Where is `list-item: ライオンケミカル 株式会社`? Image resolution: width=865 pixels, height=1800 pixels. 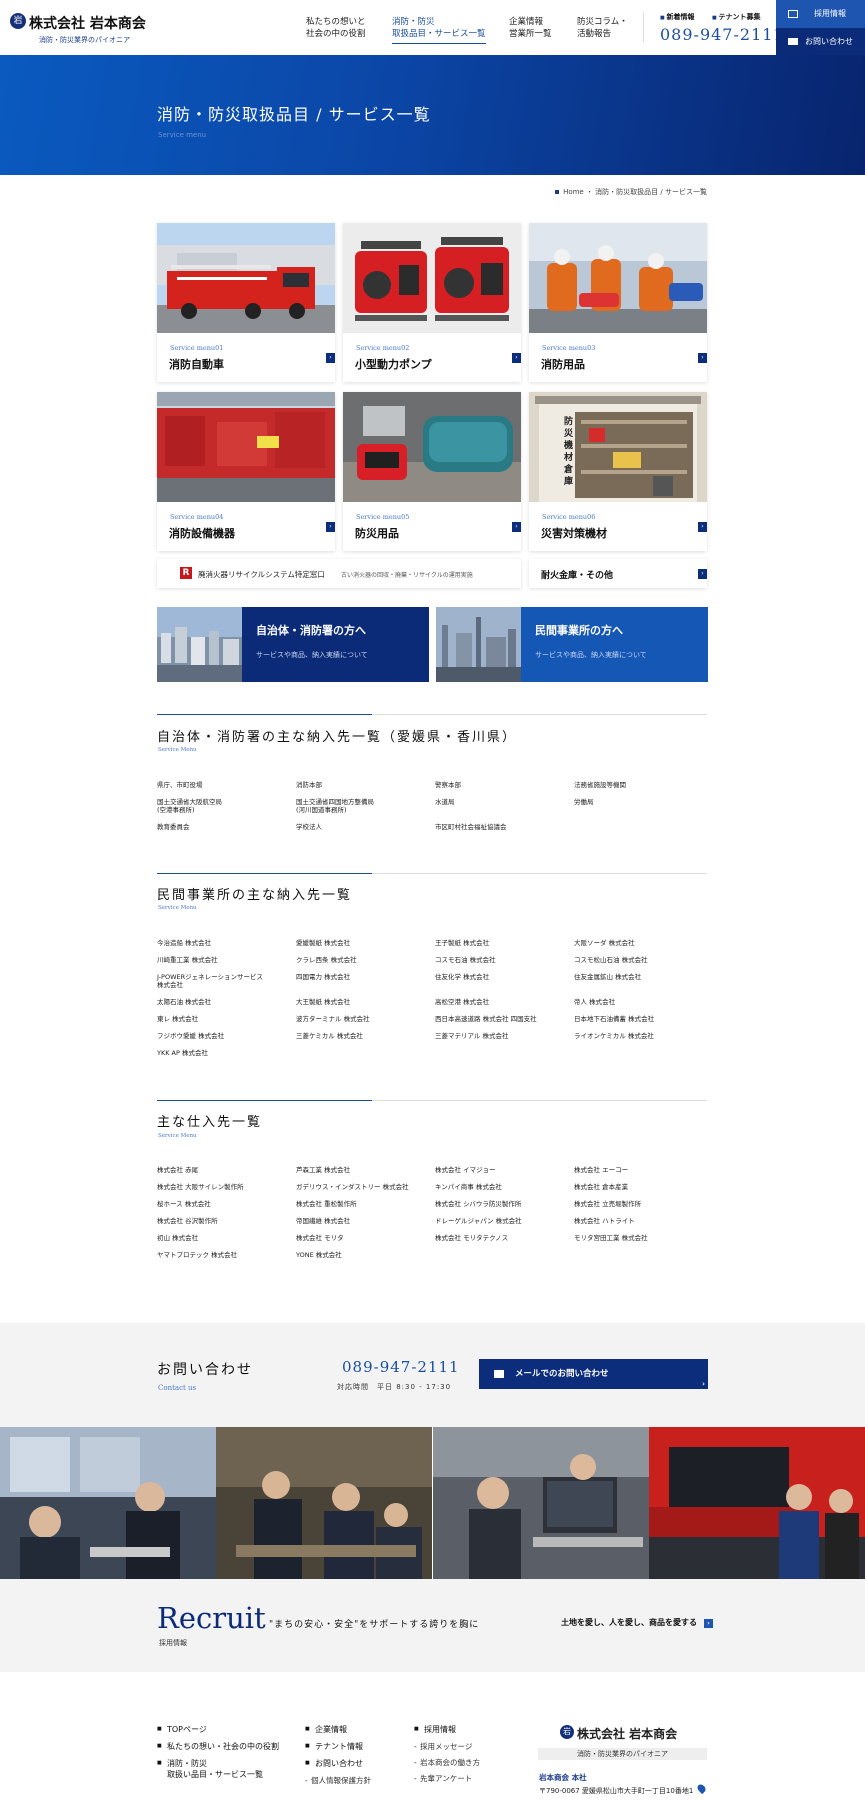
list-item: ライオンケミカル 株式会社 is located at coordinates (614, 1036).